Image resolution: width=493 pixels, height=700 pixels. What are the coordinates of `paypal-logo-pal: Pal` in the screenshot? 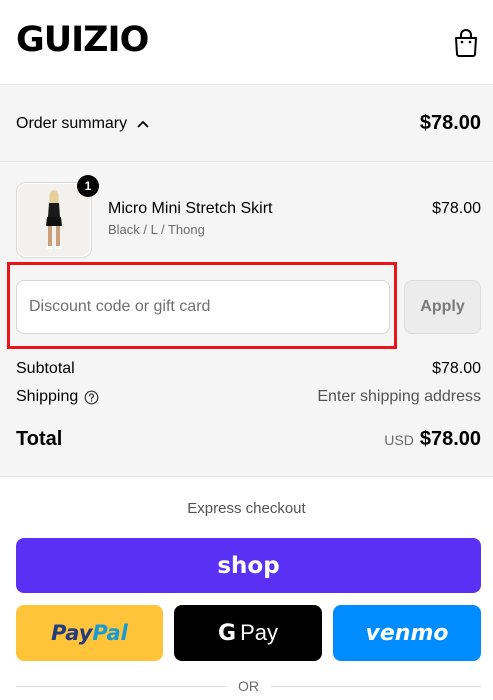 It's located at (110, 633).